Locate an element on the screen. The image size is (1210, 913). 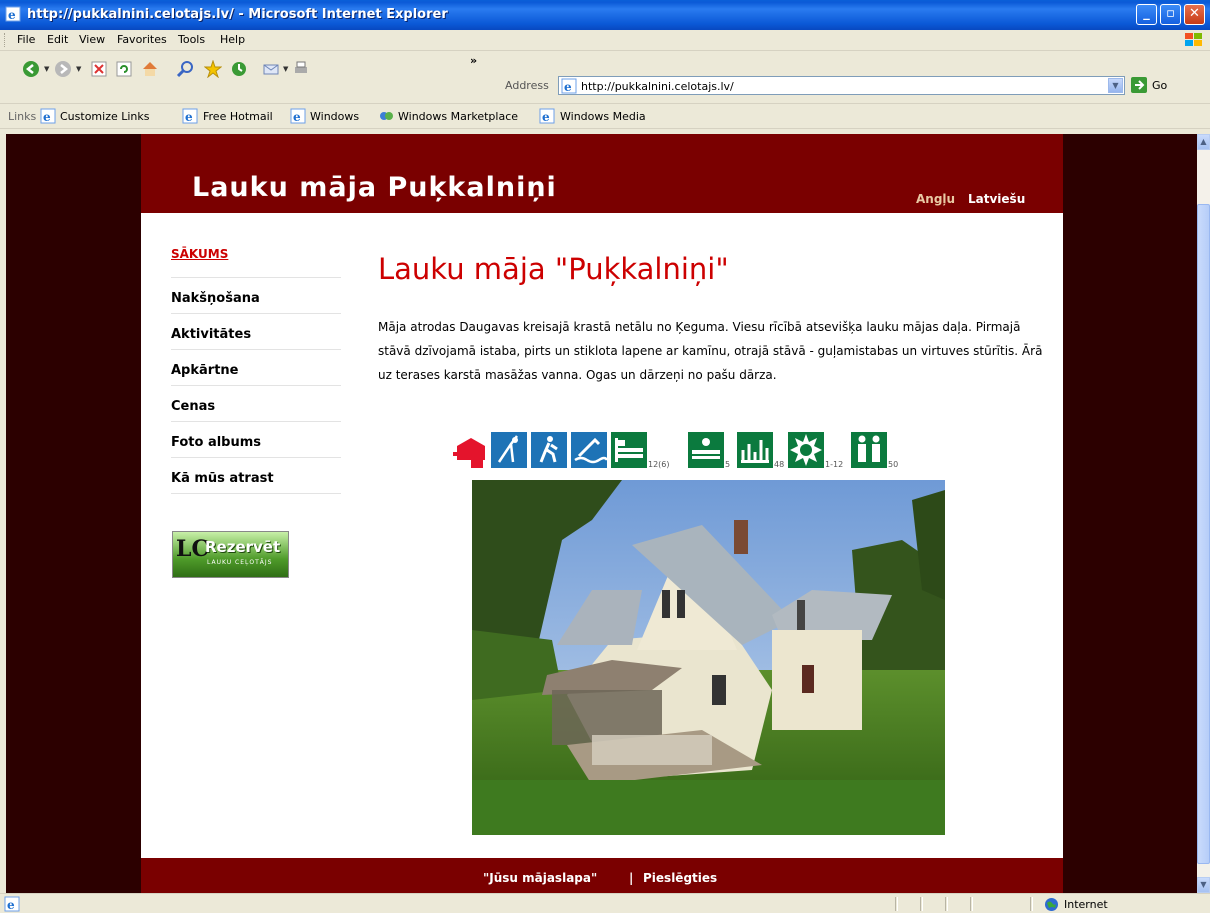
scroll-thumb is located at coordinates (1203, 534).